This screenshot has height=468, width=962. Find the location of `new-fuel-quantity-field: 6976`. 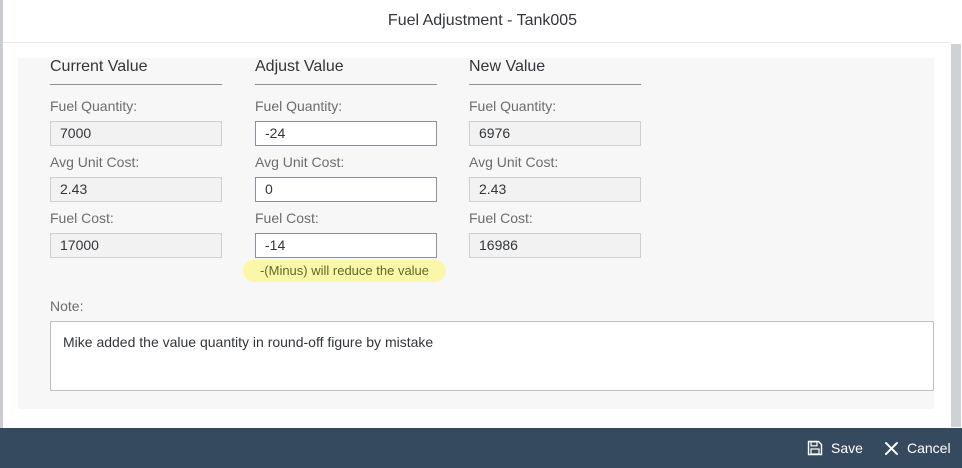

new-fuel-quantity-field: 6976 is located at coordinates (555, 133).